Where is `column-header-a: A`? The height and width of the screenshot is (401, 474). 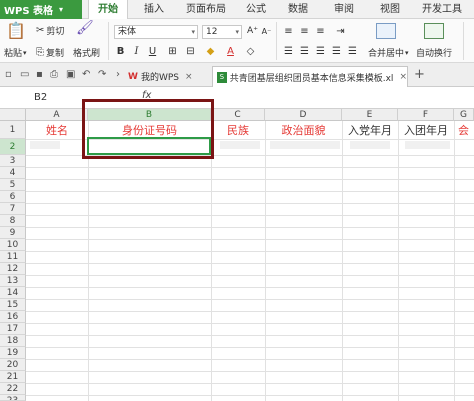
column-header-a: A is located at coordinates (57, 115).